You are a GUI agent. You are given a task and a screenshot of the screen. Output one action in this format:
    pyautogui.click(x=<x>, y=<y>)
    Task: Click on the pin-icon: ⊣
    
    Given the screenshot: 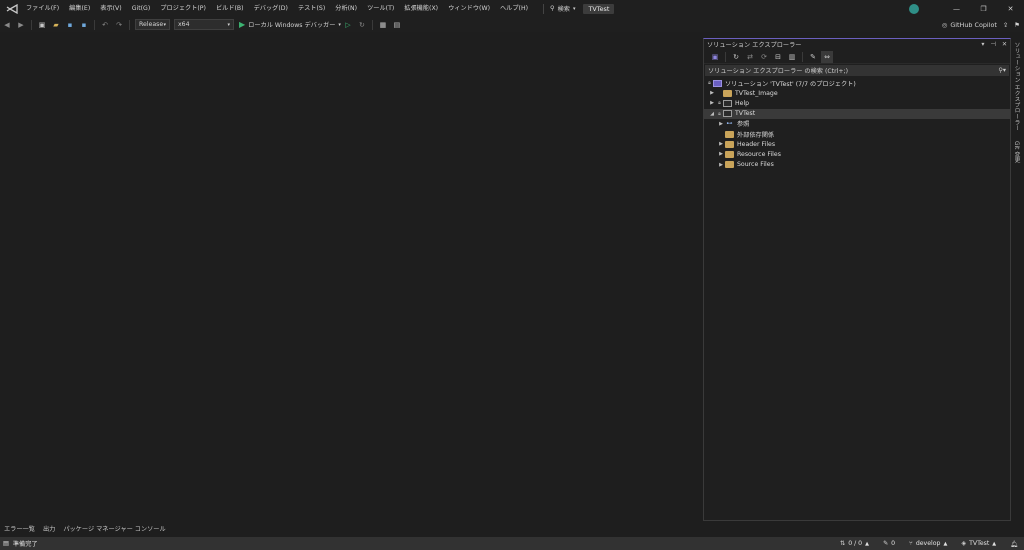 What is the action you would take?
    pyautogui.click(x=992, y=44)
    